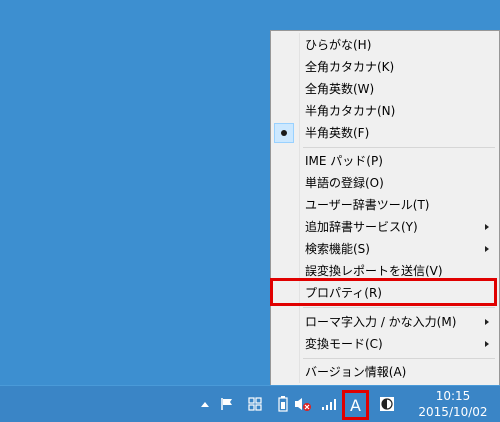 This screenshot has width=500, height=422. Describe the element at coordinates (255, 404) in the screenshot. I see `windows-icon` at that location.